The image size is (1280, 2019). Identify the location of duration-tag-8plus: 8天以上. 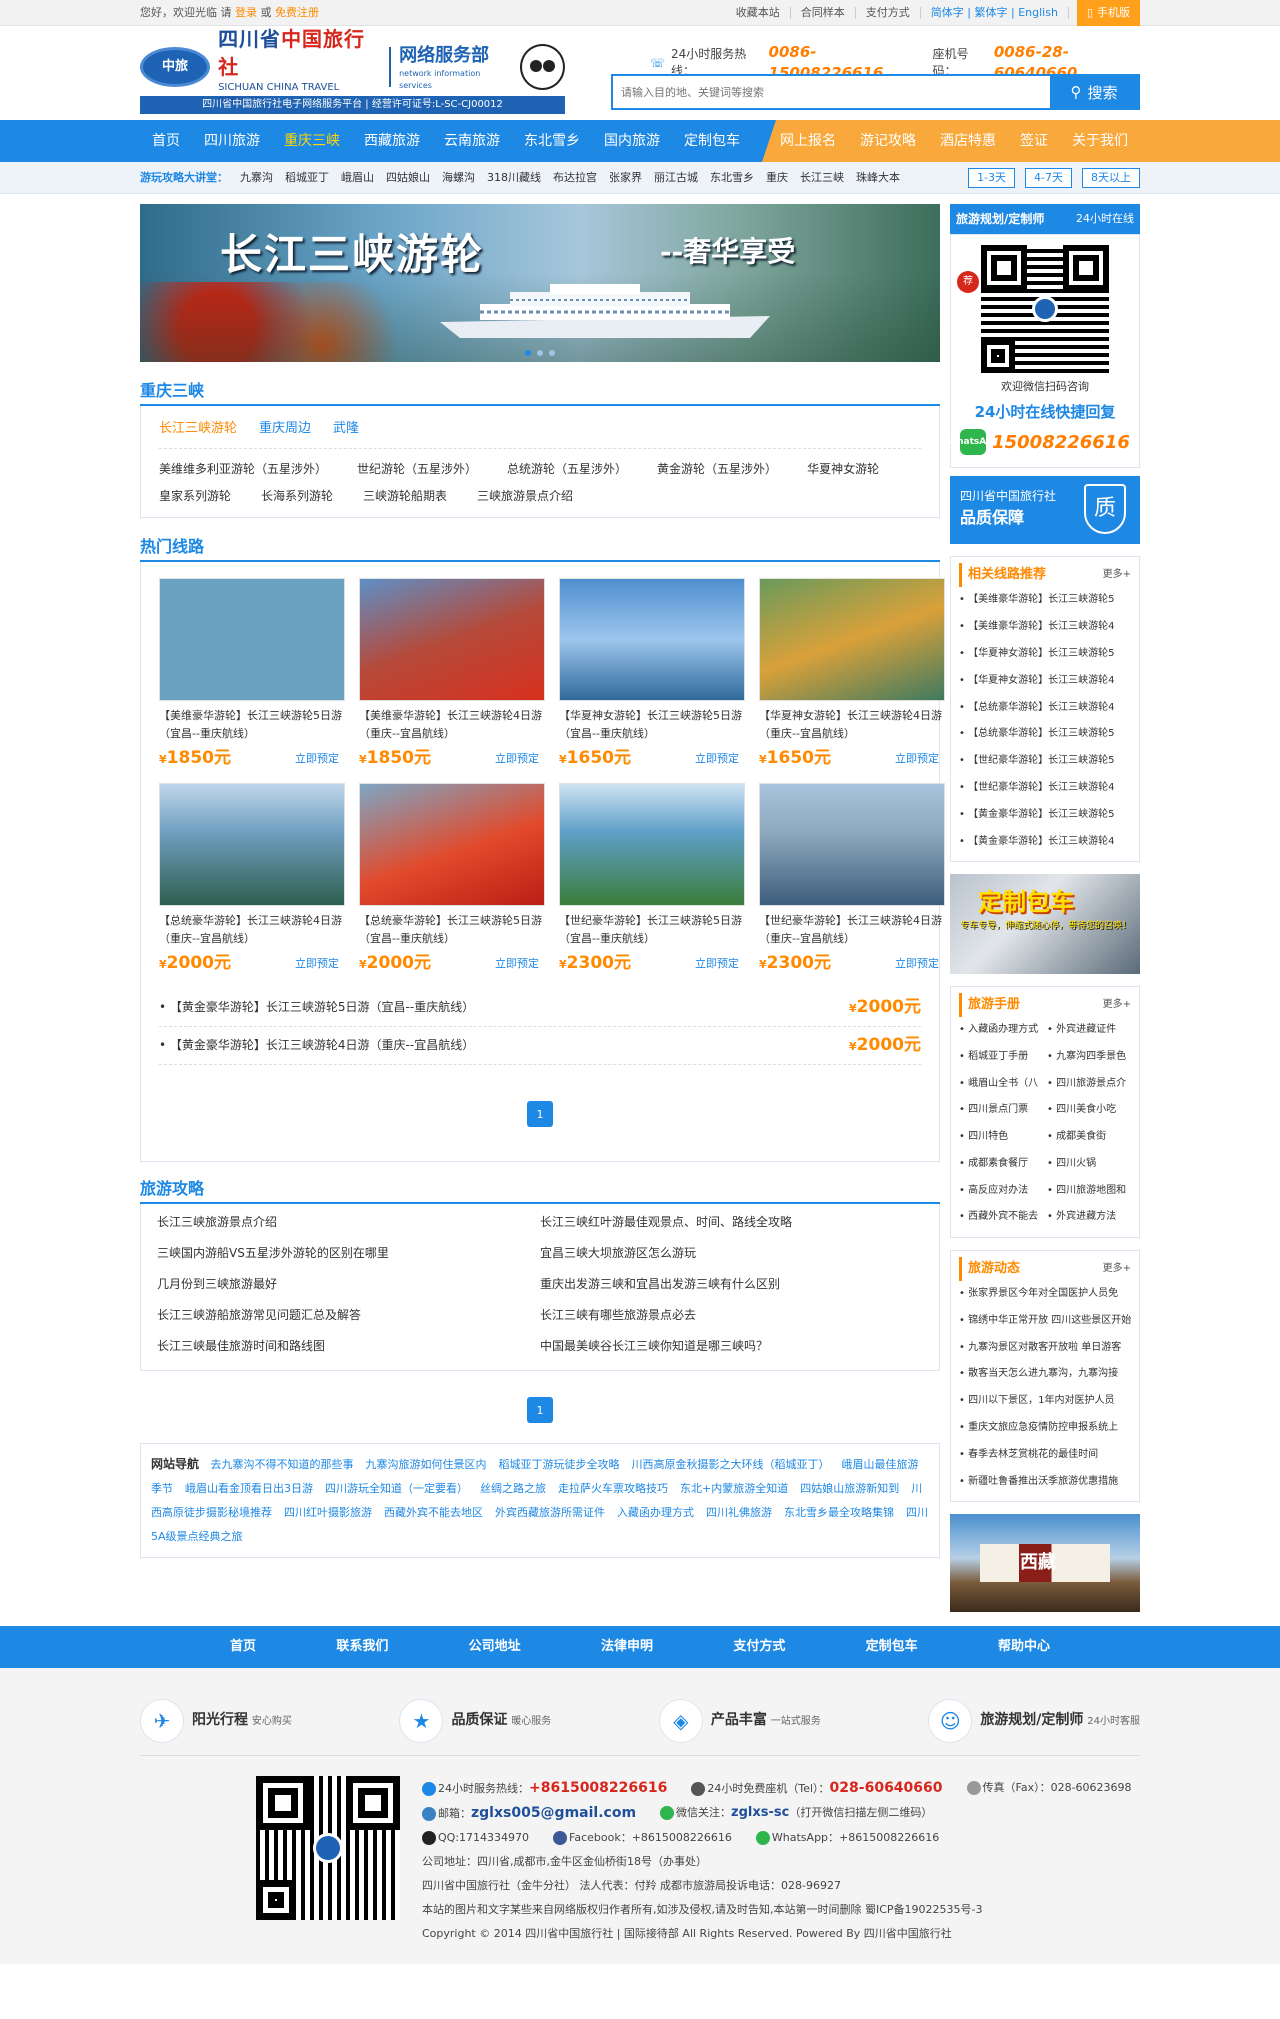
(1111, 178).